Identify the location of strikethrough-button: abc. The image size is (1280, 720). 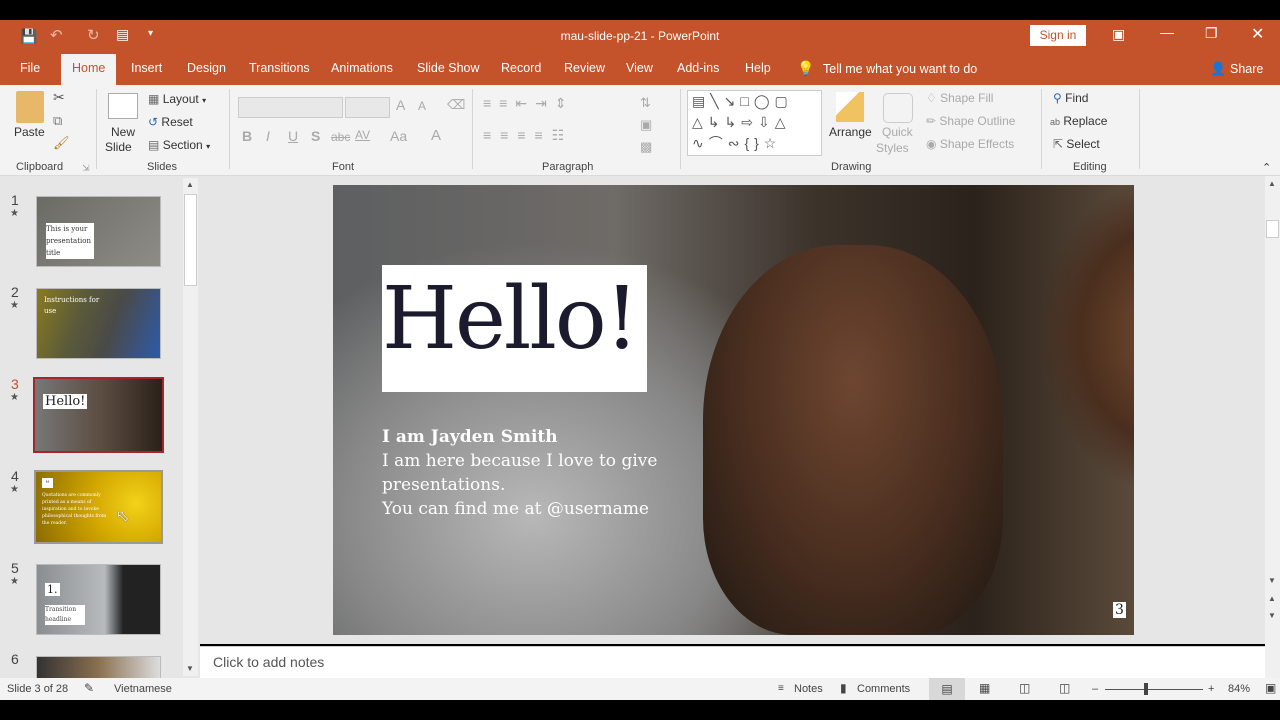
(340, 137).